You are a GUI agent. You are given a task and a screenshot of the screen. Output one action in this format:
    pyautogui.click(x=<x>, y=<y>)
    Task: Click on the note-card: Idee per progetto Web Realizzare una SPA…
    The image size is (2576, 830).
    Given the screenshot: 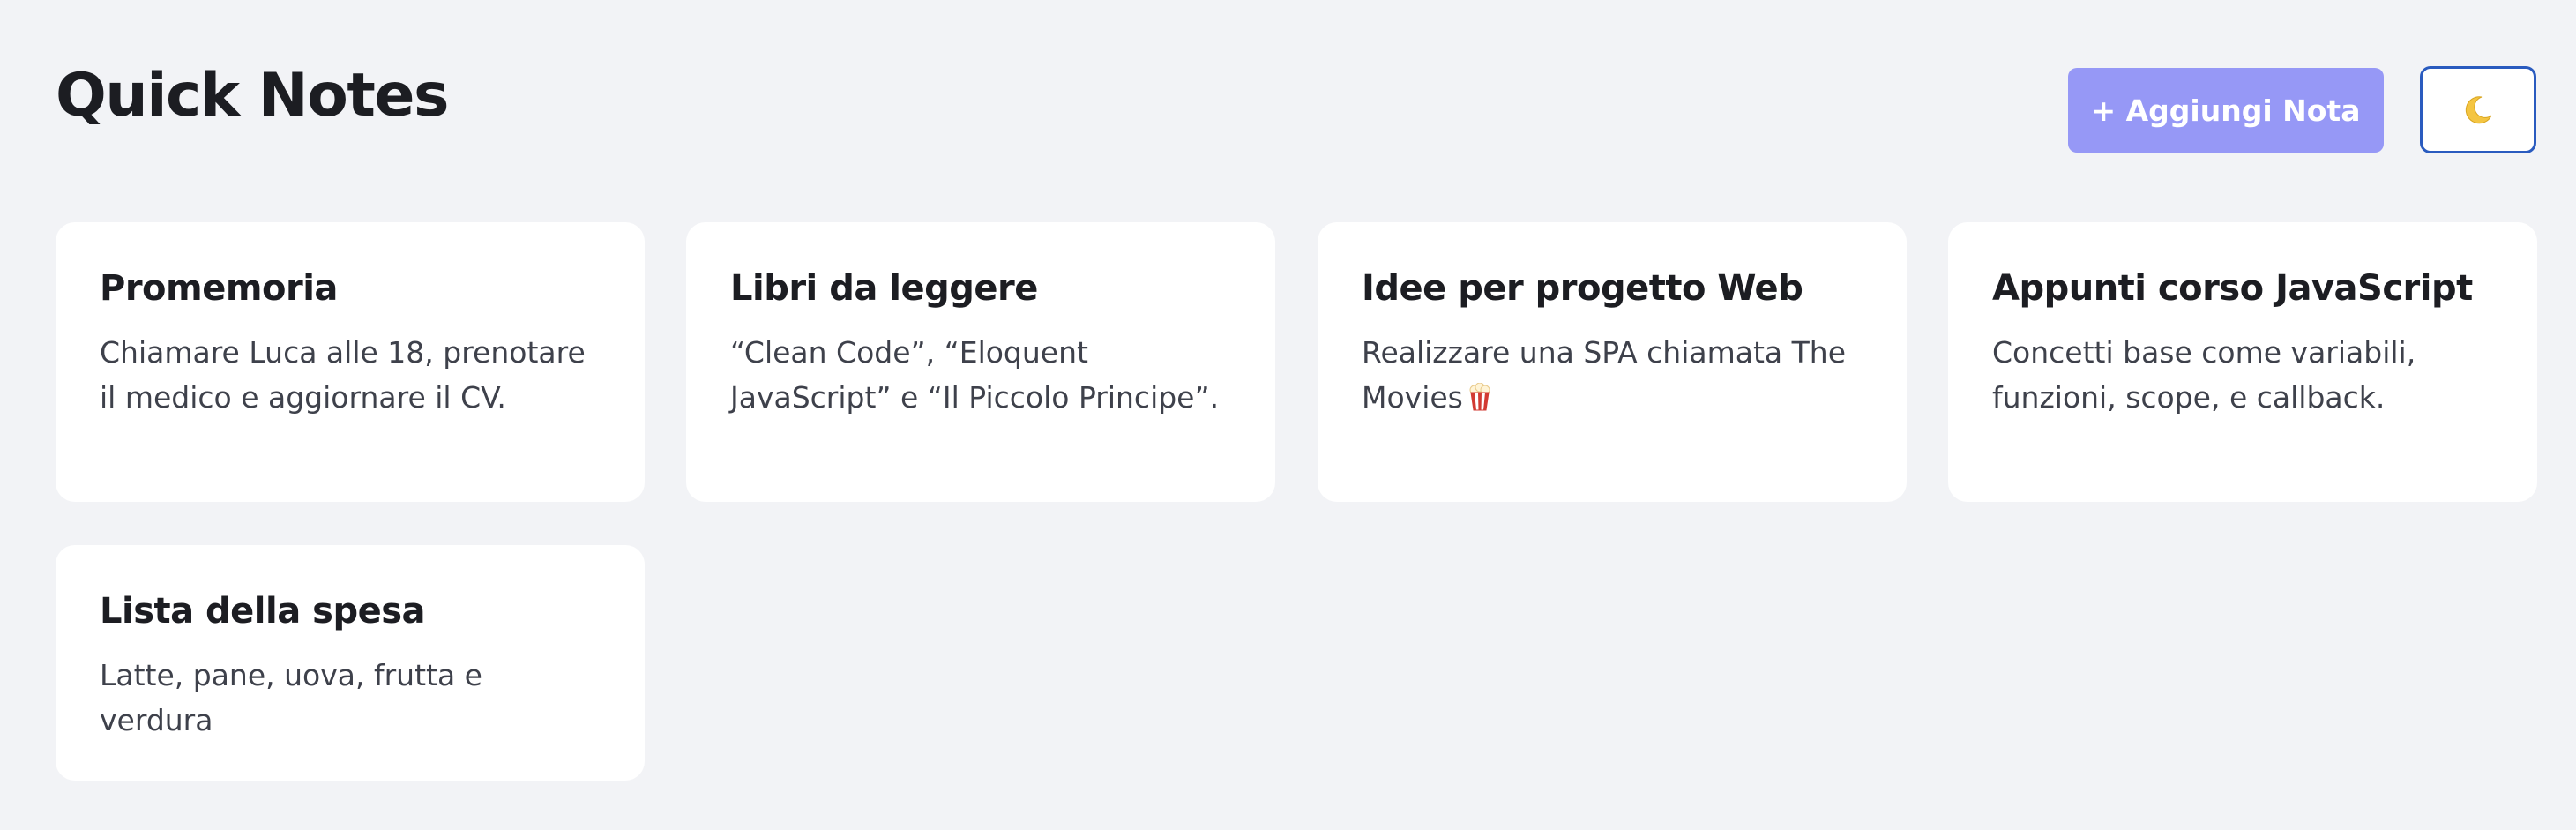 What is the action you would take?
    pyautogui.click(x=1612, y=362)
    